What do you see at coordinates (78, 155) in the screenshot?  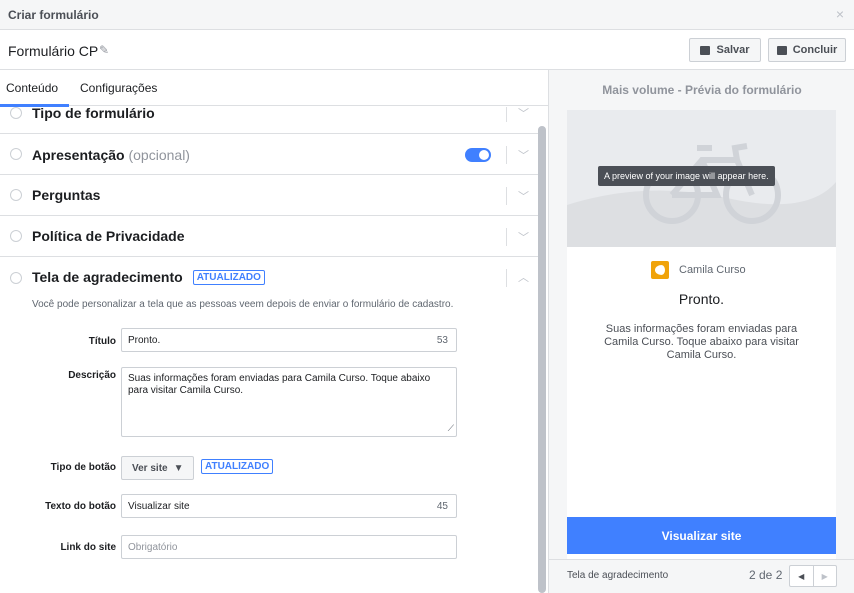 I see `section-title-text: Apresentação` at bounding box center [78, 155].